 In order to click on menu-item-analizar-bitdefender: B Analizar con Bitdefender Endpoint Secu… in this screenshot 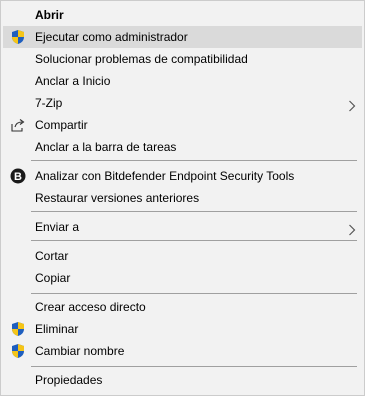, I will do `click(182, 176)`.